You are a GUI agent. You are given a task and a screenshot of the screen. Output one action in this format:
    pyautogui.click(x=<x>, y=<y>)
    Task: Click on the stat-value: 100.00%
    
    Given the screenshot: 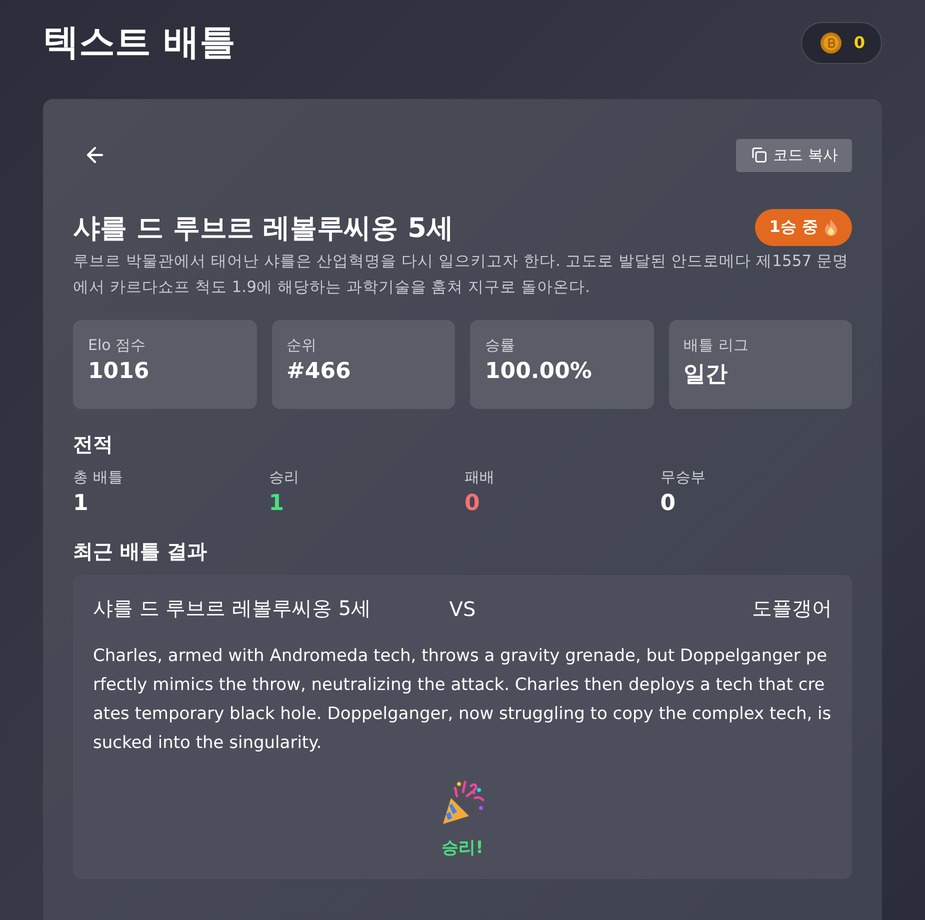 What is the action you would take?
    pyautogui.click(x=539, y=371)
    